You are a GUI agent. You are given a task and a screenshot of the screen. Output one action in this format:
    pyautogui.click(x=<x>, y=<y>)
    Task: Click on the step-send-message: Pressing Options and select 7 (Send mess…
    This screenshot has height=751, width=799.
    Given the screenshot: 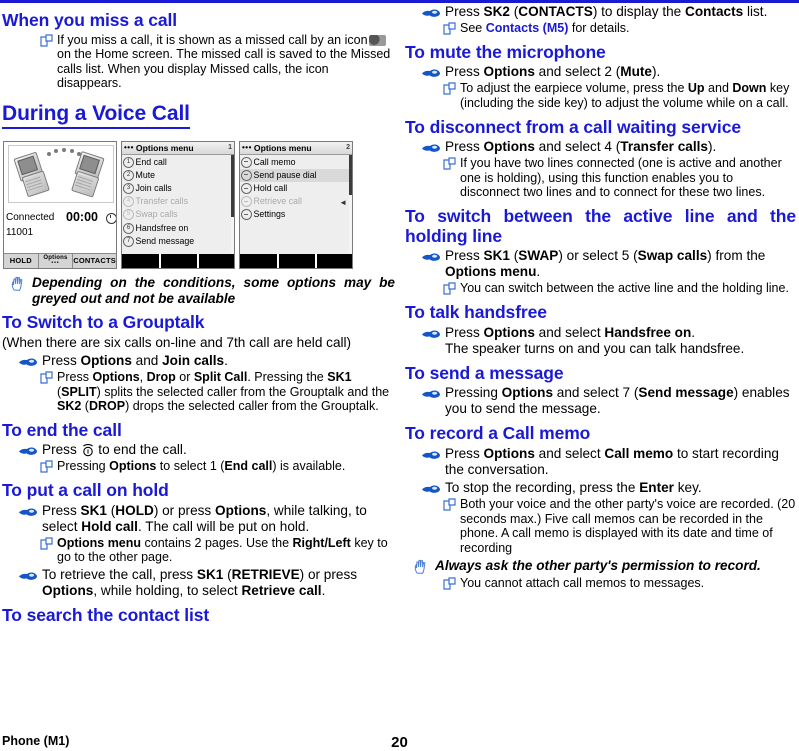 What is the action you would take?
    pyautogui.click(x=600, y=401)
    